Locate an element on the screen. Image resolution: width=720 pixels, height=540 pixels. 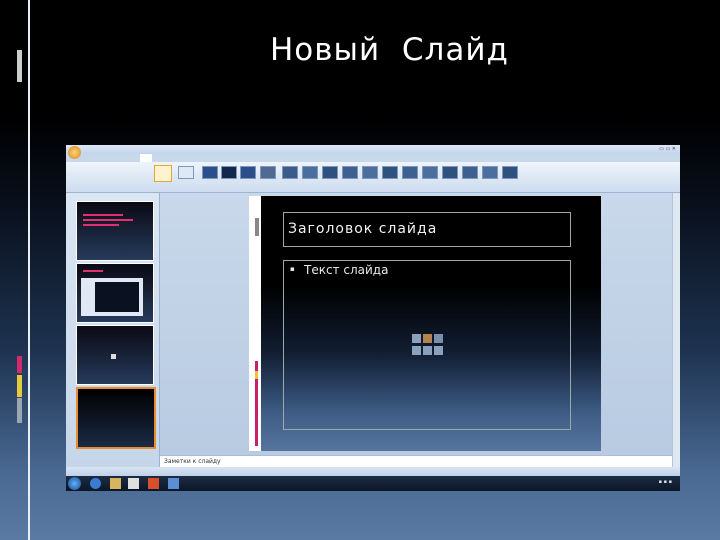
thumb-object is located at coordinates (113, 356).